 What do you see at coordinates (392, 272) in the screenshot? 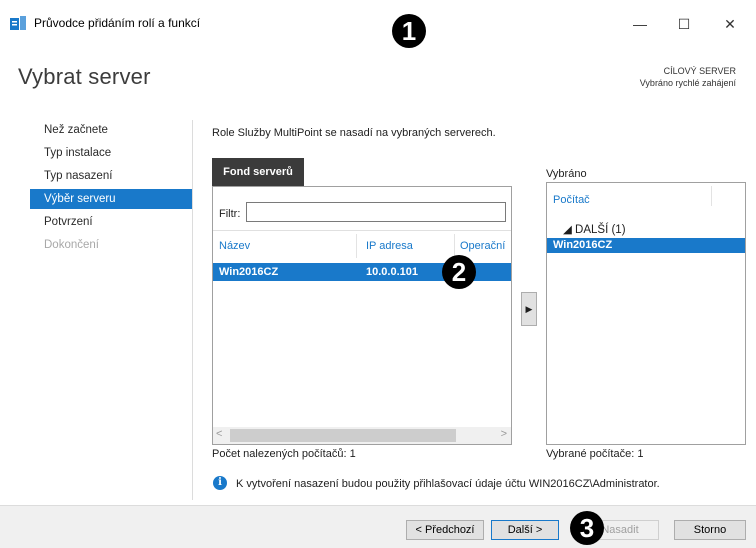
I see `cell-ip: 10.0.0.101` at bounding box center [392, 272].